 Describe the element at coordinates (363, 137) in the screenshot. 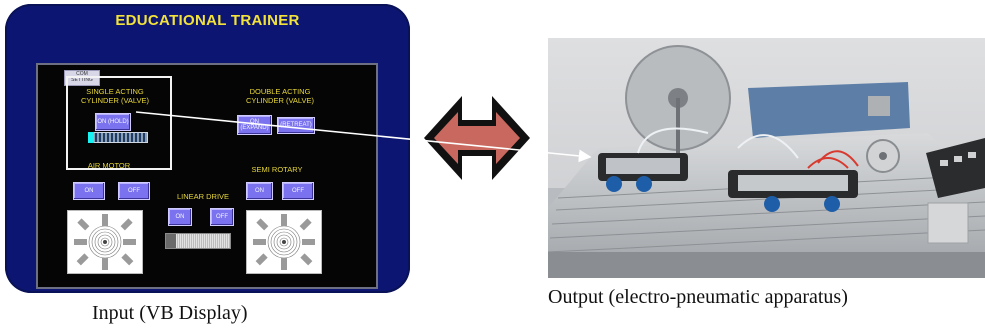

I see `pointer-arrow-icon` at that location.